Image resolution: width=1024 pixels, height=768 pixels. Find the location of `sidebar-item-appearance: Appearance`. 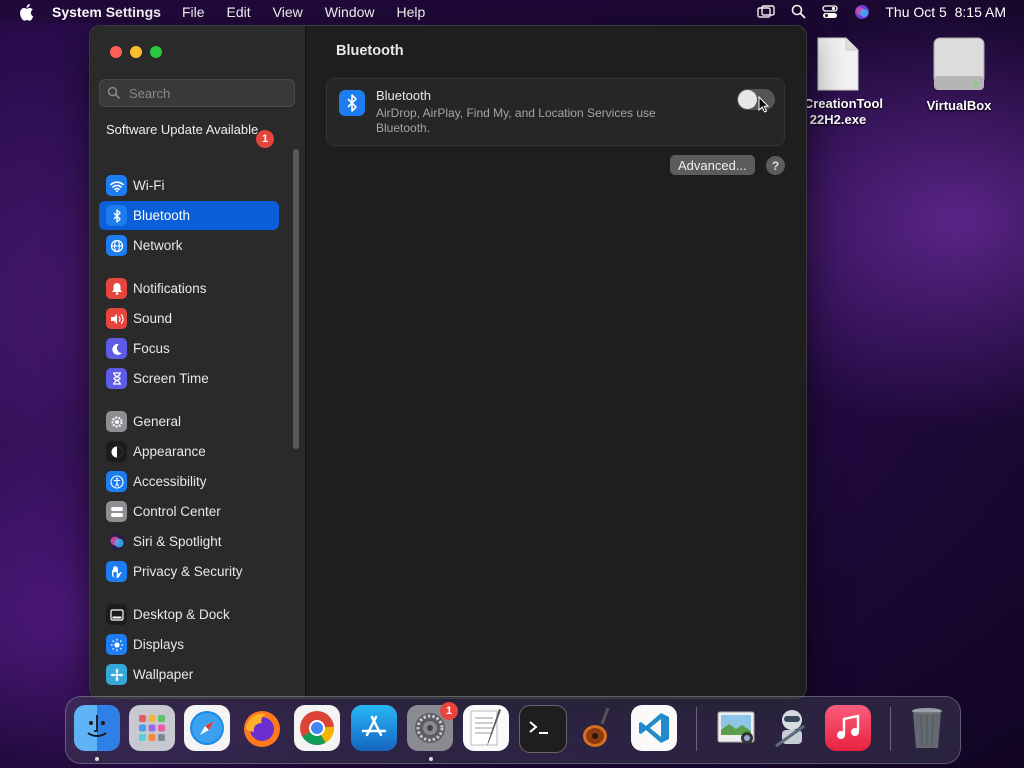

sidebar-item-appearance: Appearance is located at coordinates (189, 451).